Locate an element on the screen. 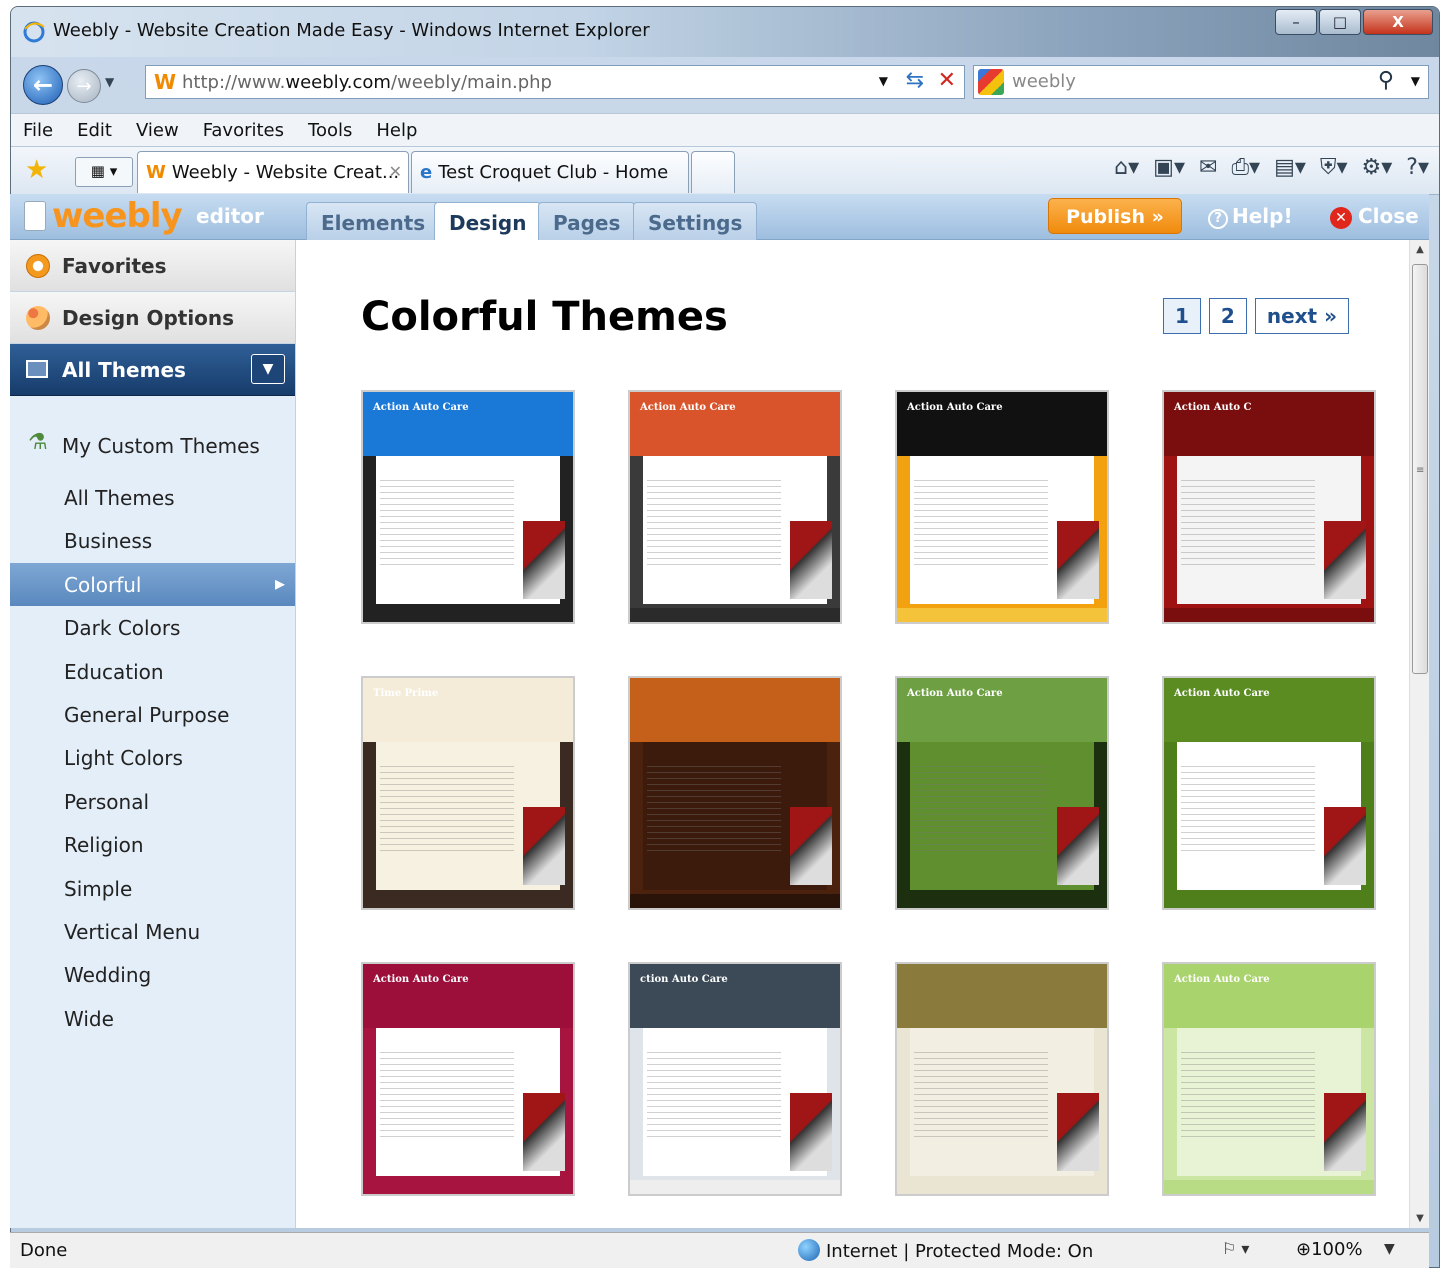 The image size is (1447, 1274). feeds-icon: ▣▾ is located at coordinates (1169, 167).